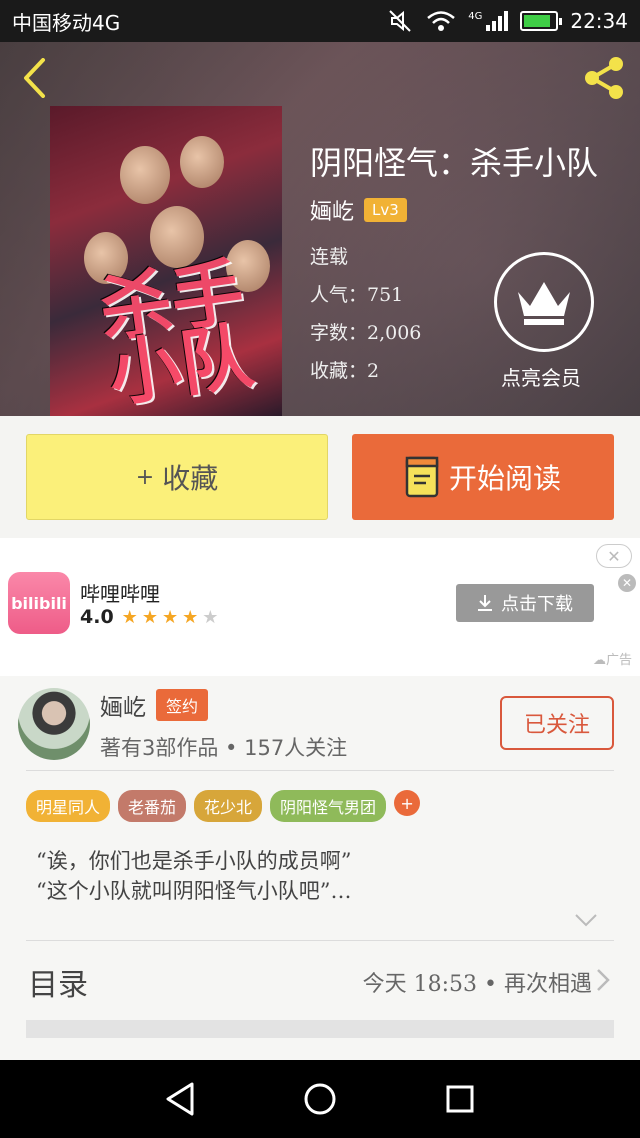  I want to click on ad-rating: 4.0 ★ ★ ★ ★ ★, so click(149, 617).